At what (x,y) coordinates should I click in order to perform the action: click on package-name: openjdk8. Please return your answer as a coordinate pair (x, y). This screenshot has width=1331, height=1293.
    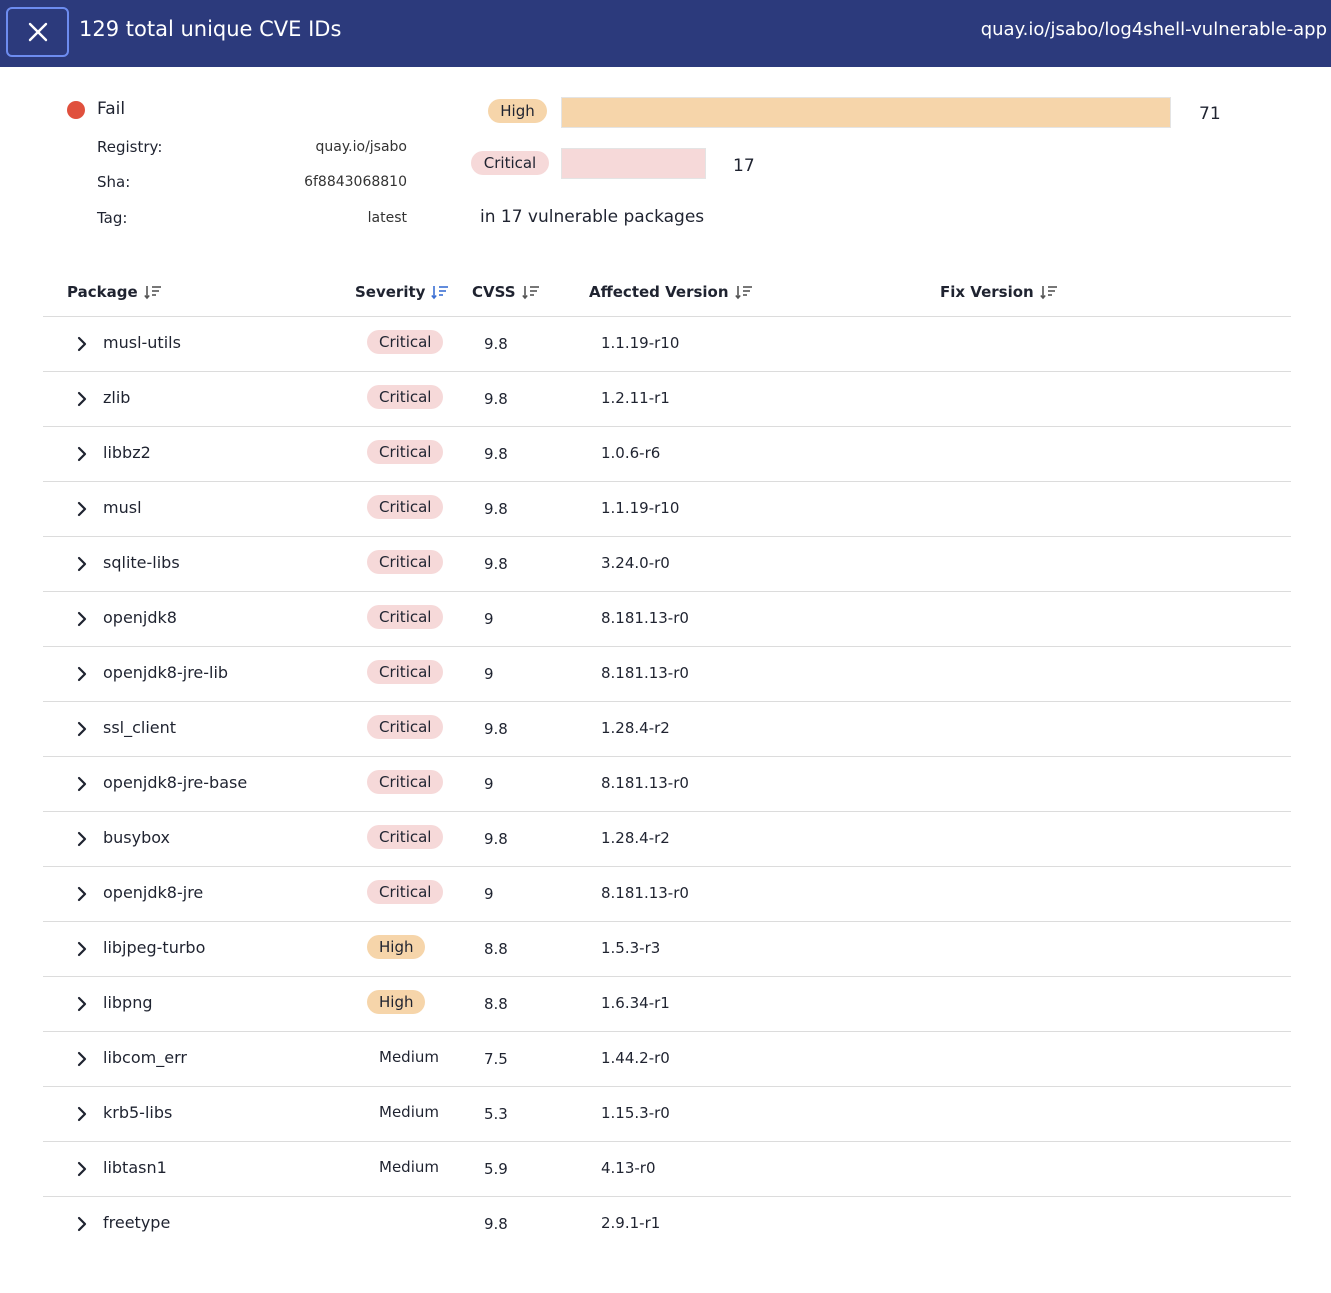
    Looking at the image, I should click on (140, 617).